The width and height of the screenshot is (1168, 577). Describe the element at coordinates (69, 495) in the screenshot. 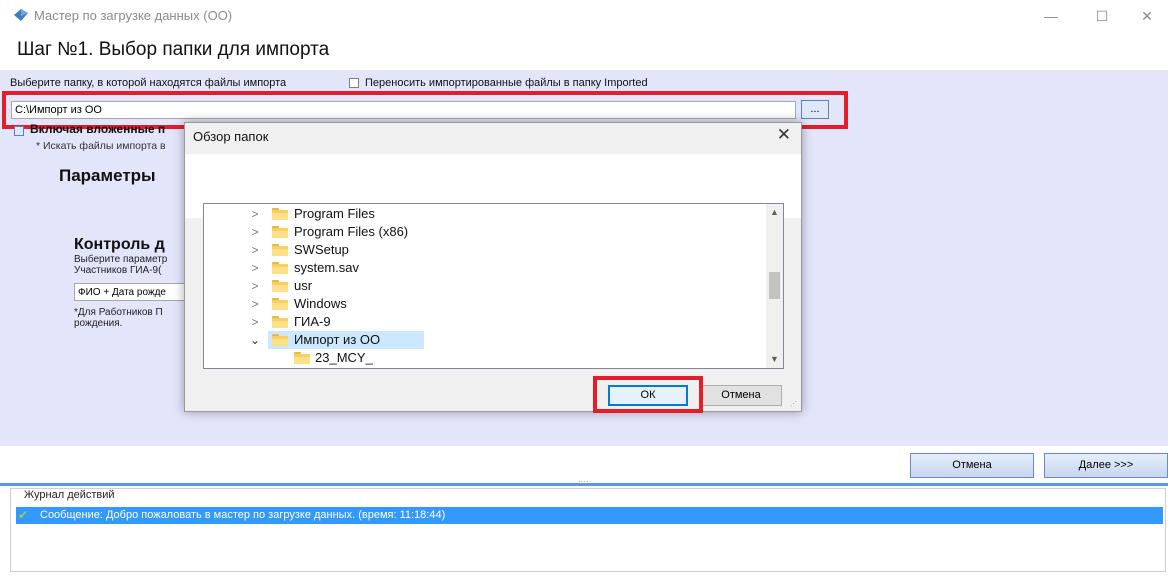

I see `journal-title: Журнал действий` at that location.